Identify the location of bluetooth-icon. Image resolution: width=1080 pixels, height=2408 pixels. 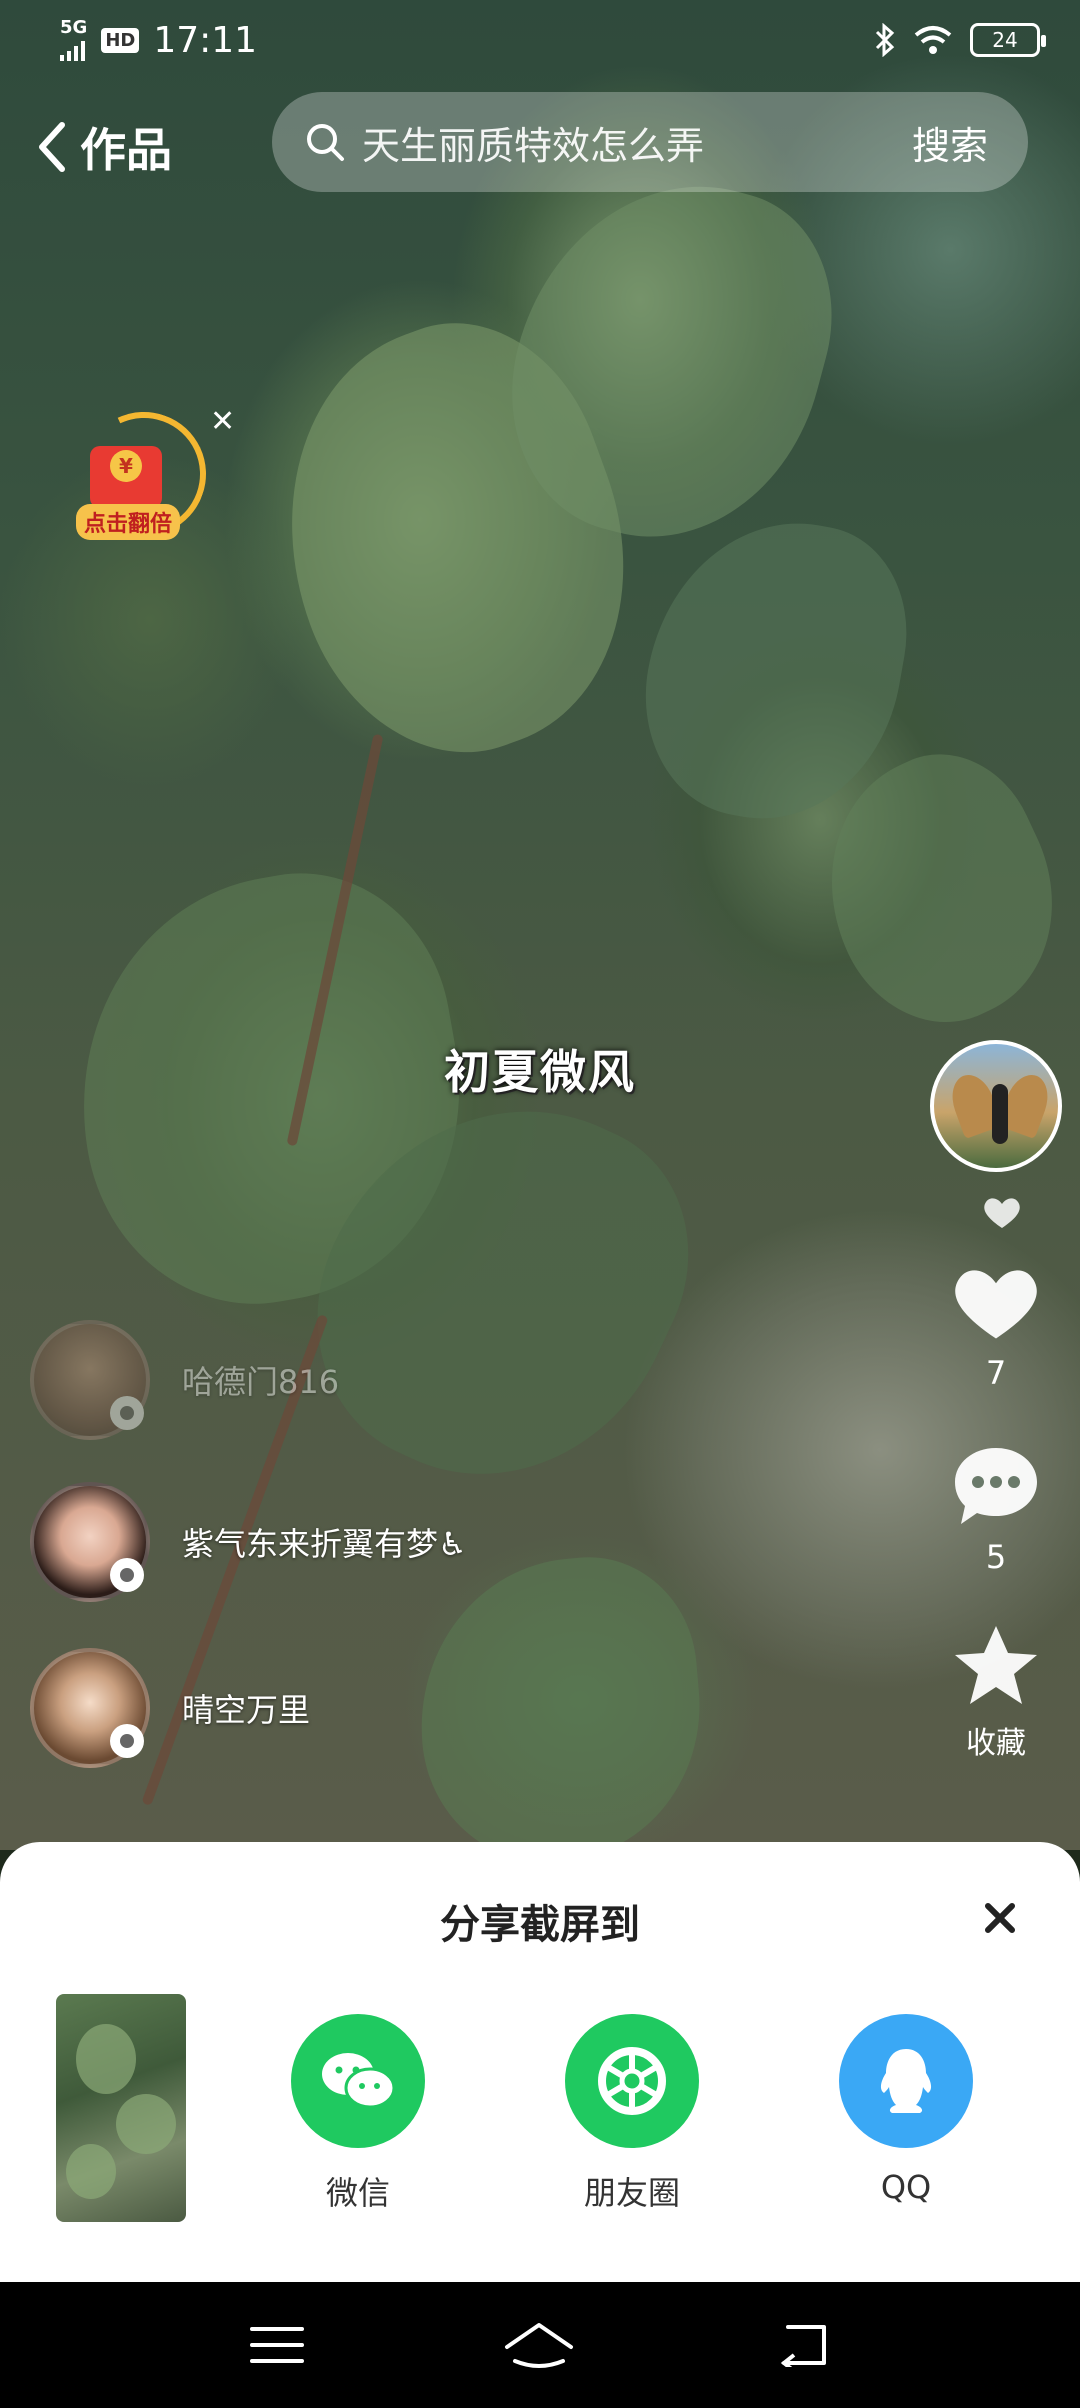
(885, 40).